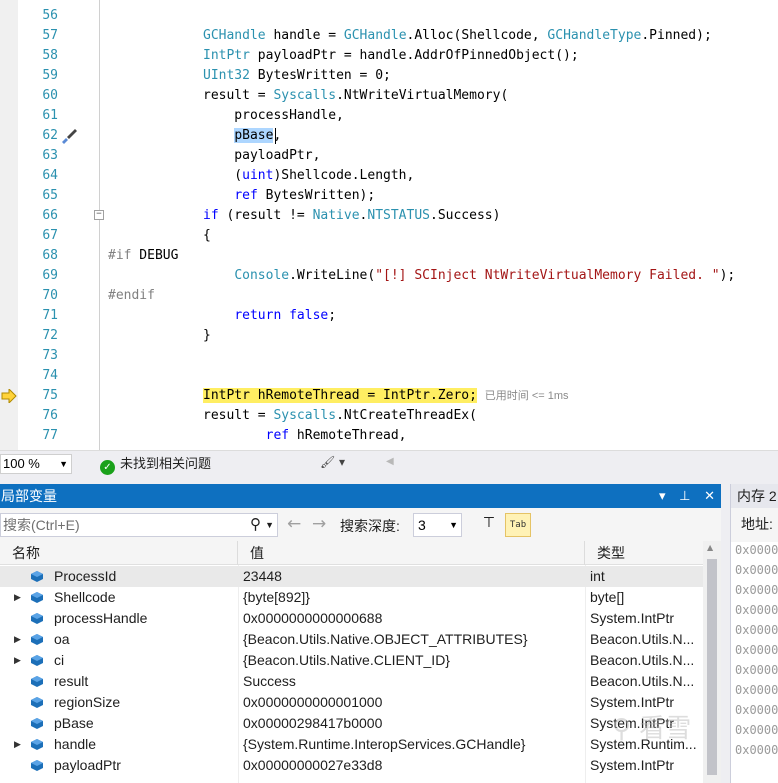 This screenshot has width=778, height=783. I want to click on code-token: UInt32, so click(230, 75).